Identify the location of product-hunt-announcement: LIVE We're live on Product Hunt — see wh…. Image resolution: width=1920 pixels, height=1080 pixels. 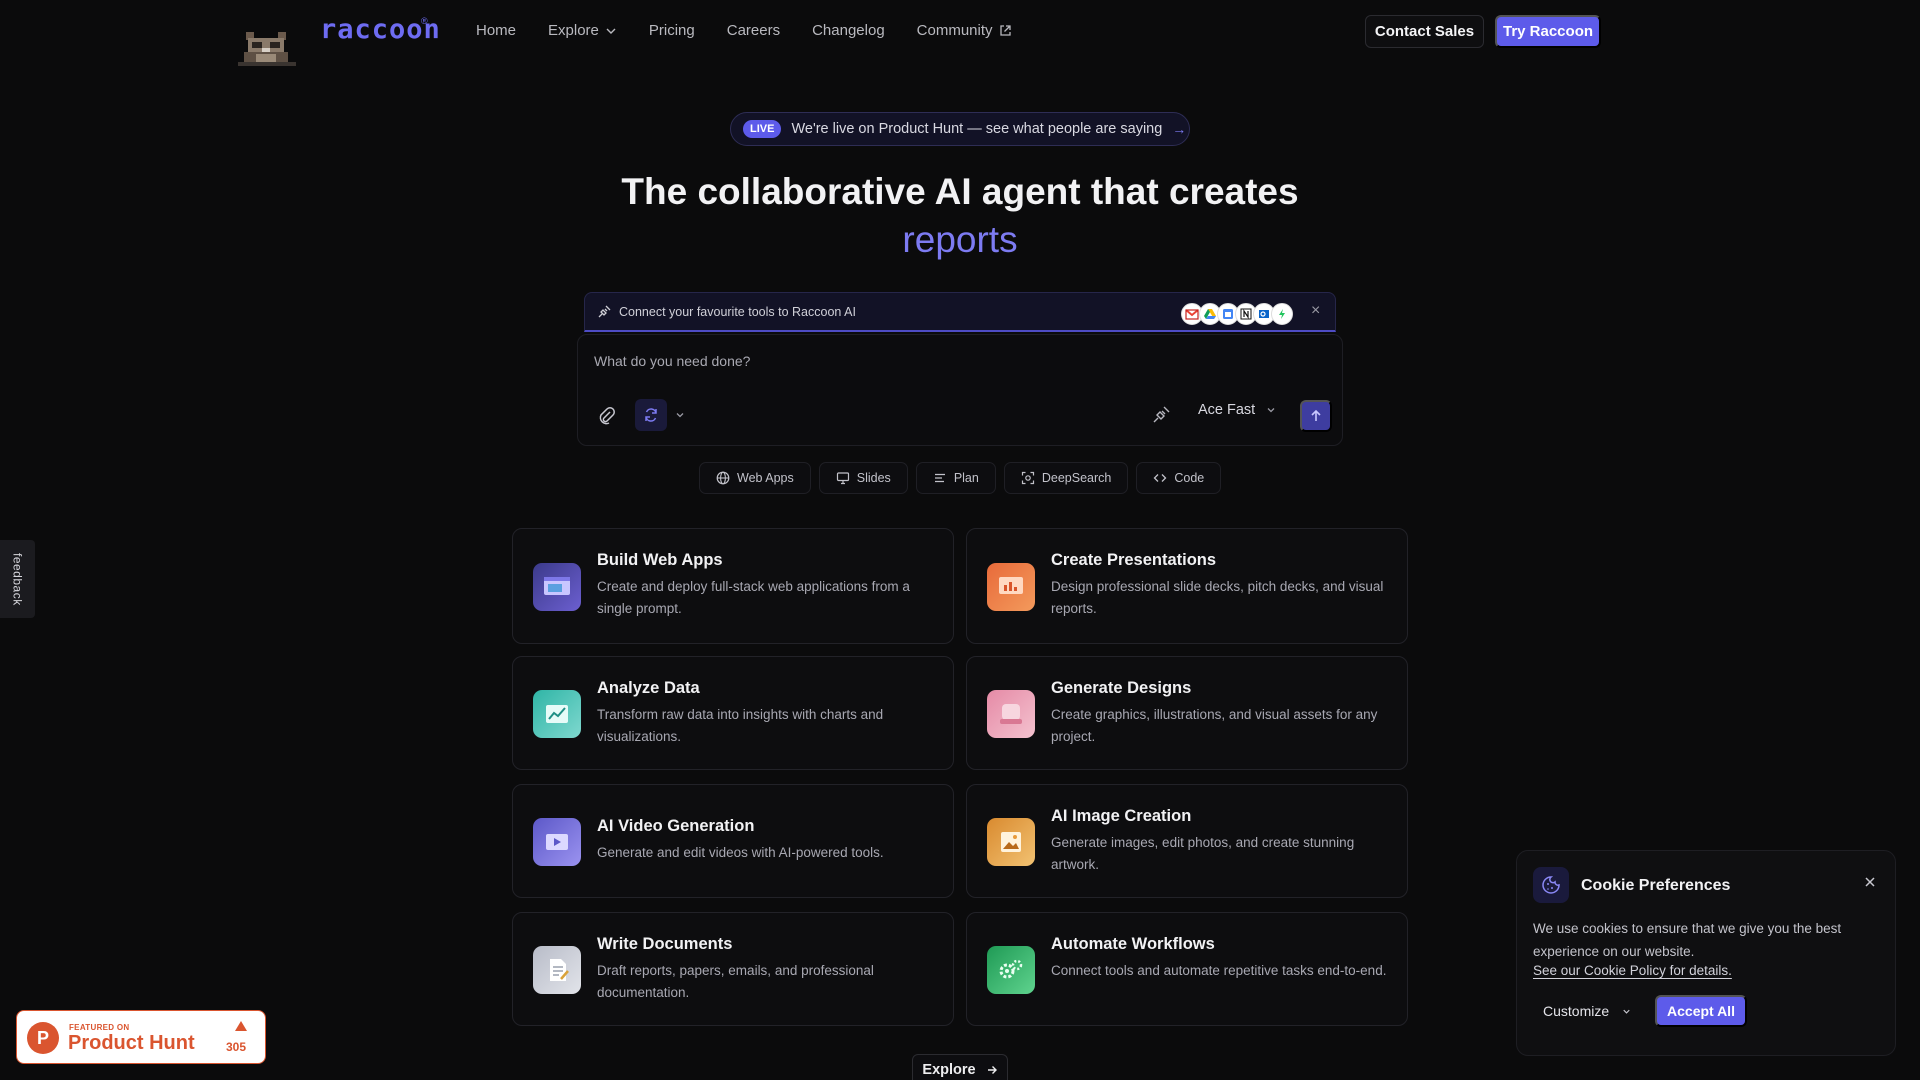
(960, 129).